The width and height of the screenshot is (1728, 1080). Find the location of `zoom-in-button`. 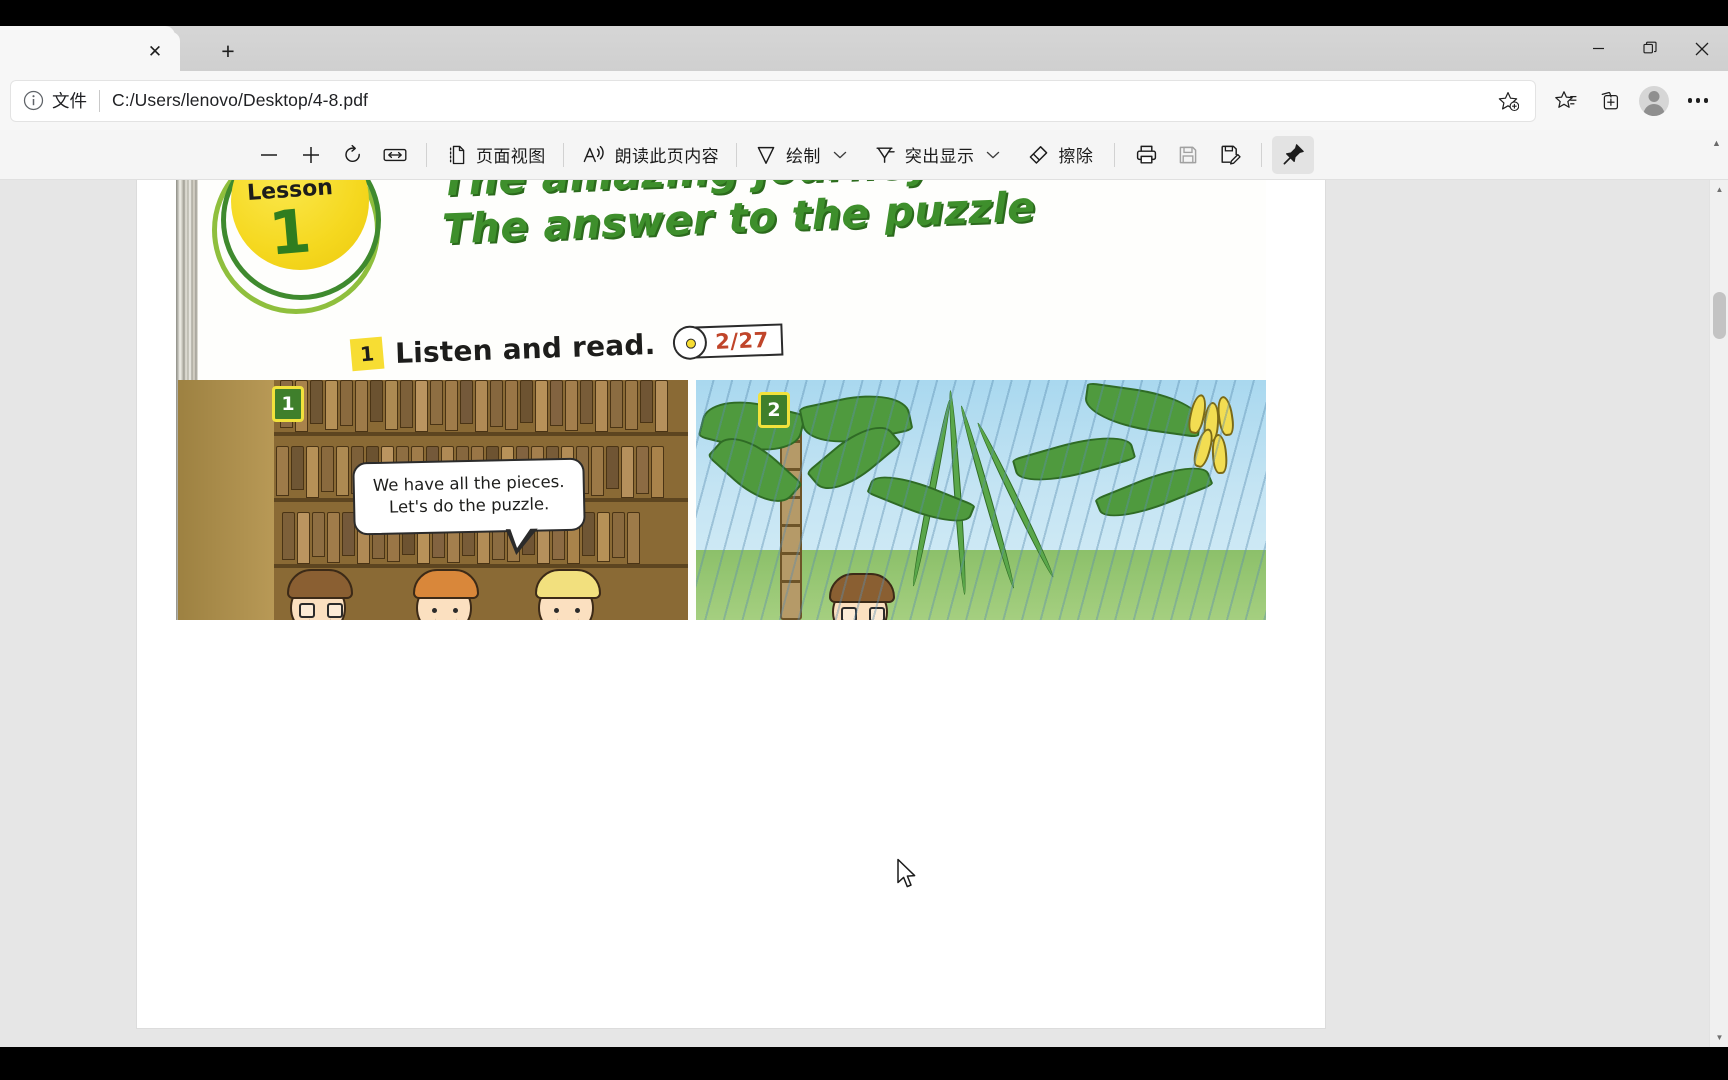

zoom-in-button is located at coordinates (311, 155).